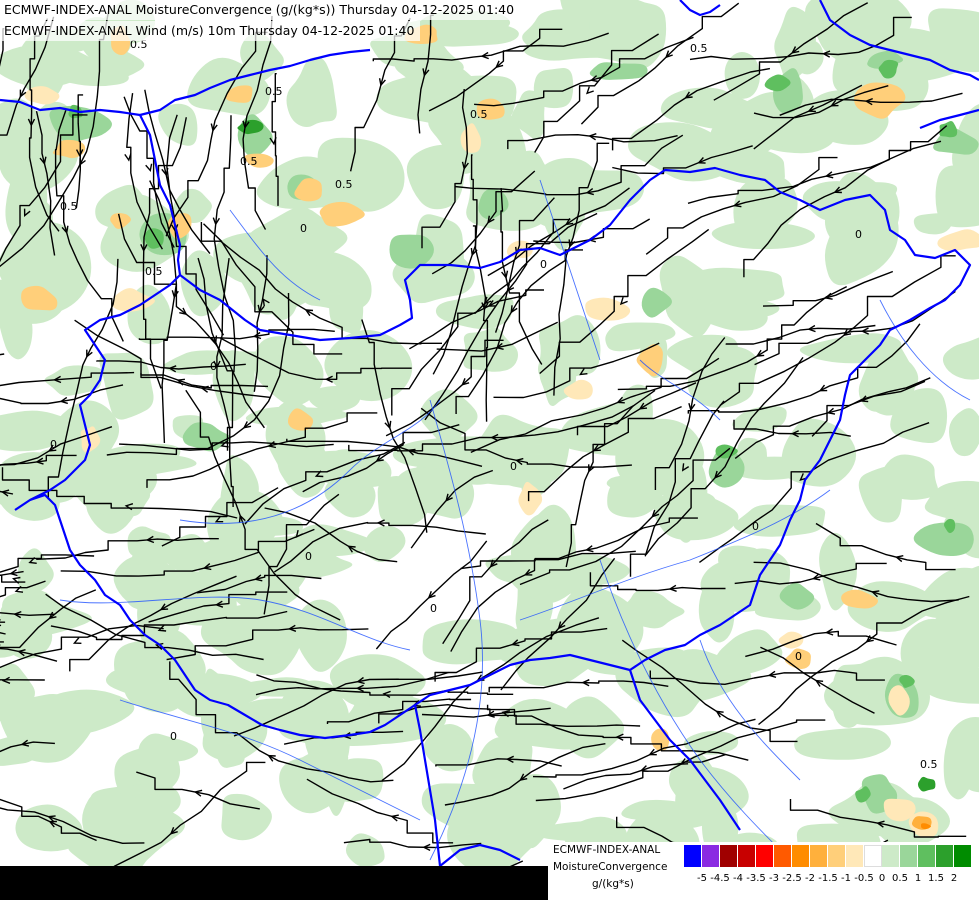  What do you see at coordinates (882, 878) in the screenshot?
I see `legend-tick-label: 0` at bounding box center [882, 878].